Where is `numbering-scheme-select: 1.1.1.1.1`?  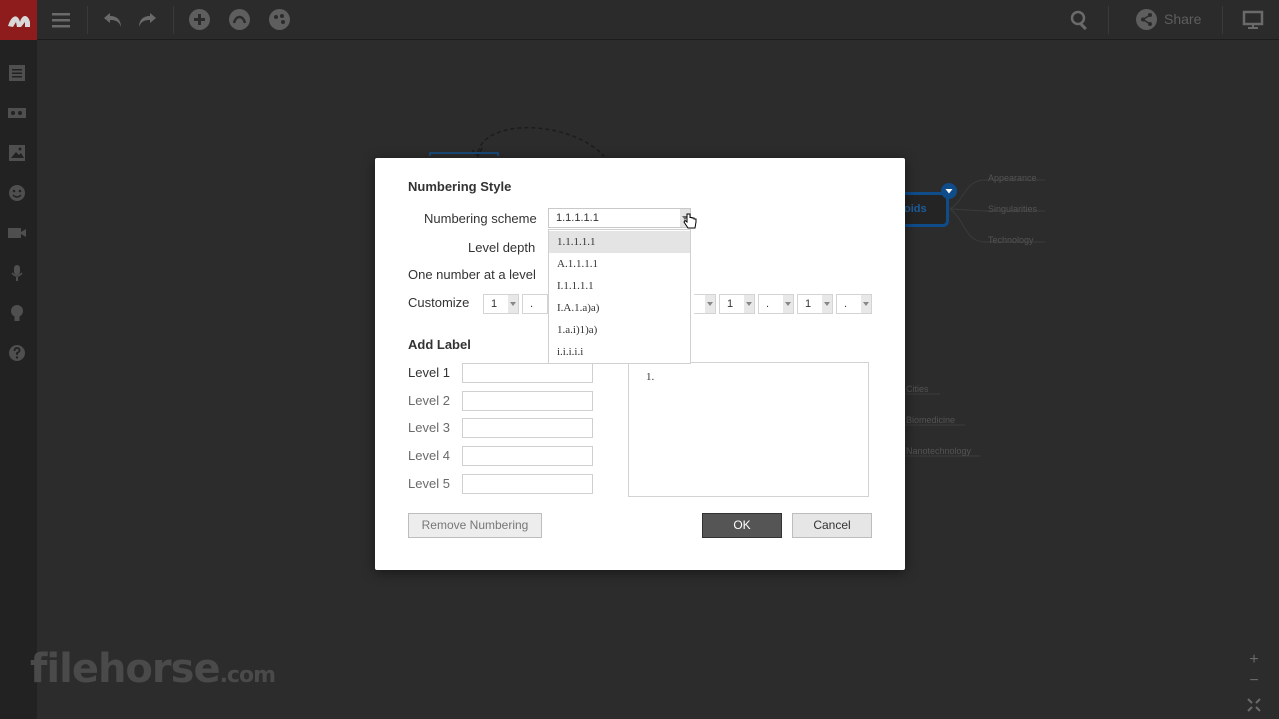 numbering-scheme-select: 1.1.1.1.1 is located at coordinates (619, 218).